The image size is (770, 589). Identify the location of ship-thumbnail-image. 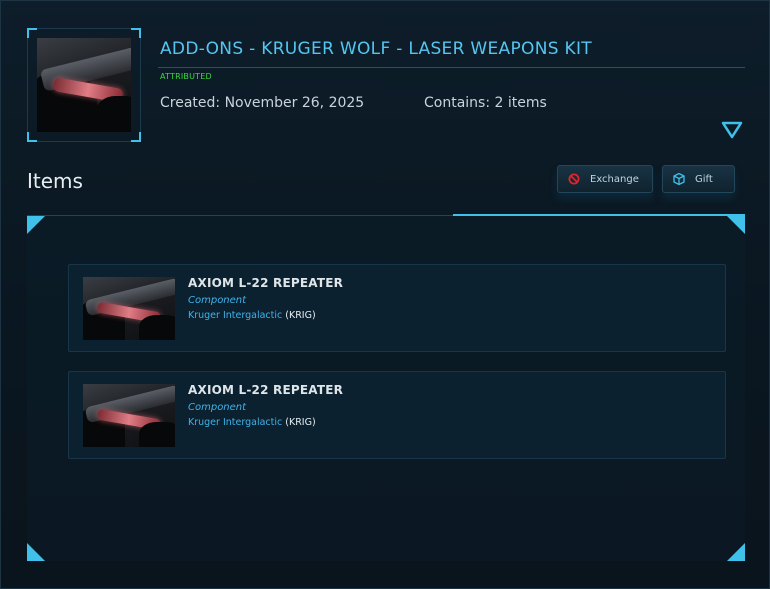
(84, 85).